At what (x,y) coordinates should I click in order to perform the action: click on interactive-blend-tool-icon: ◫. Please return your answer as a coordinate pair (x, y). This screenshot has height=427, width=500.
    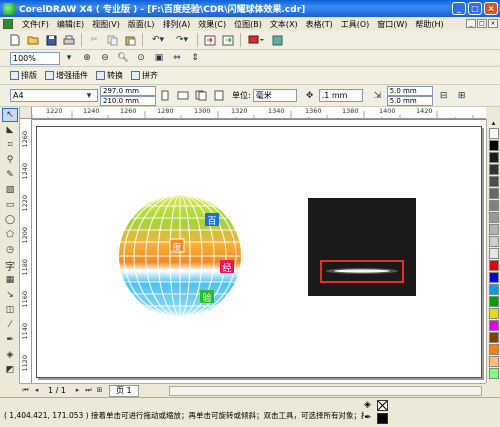
    Looking at the image, I should click on (10, 310).